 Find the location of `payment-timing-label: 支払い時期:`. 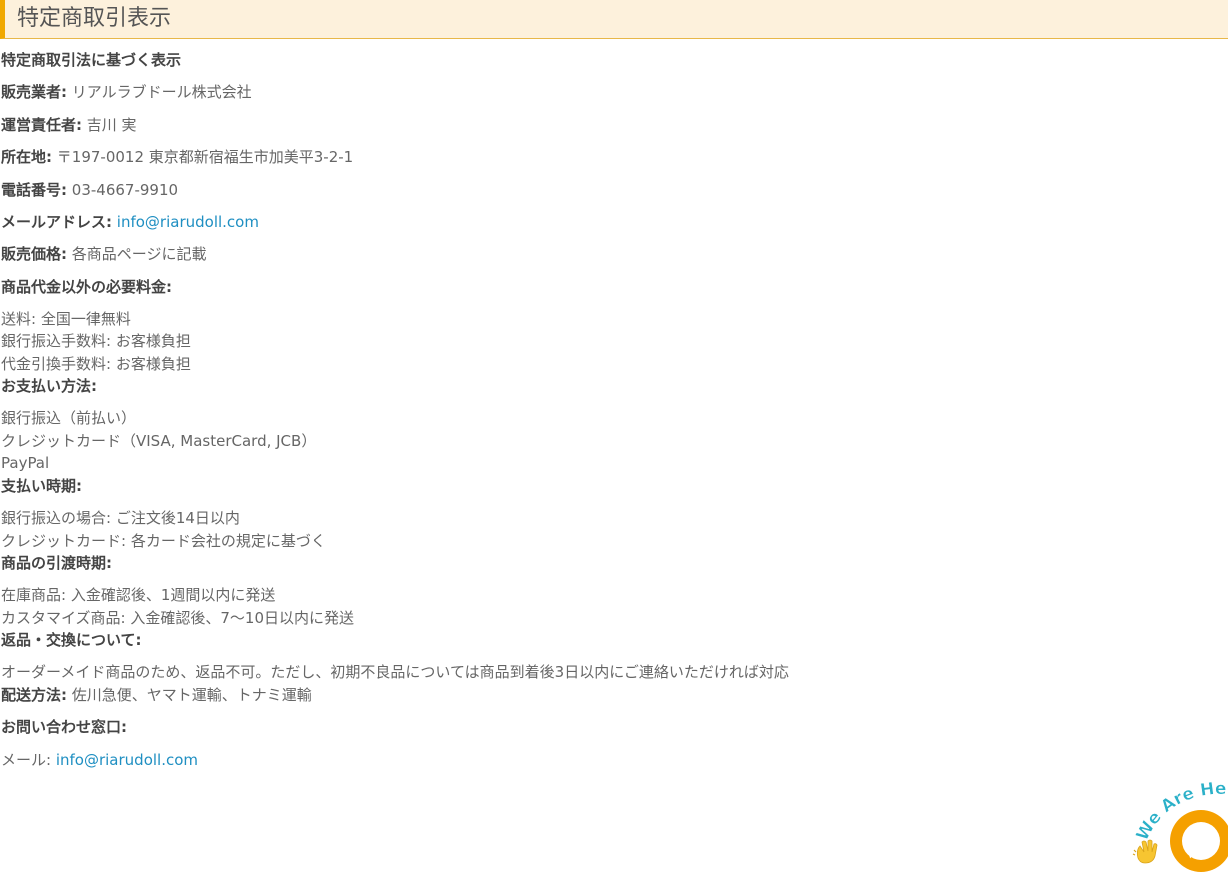

payment-timing-label: 支払い時期: is located at coordinates (41, 486).